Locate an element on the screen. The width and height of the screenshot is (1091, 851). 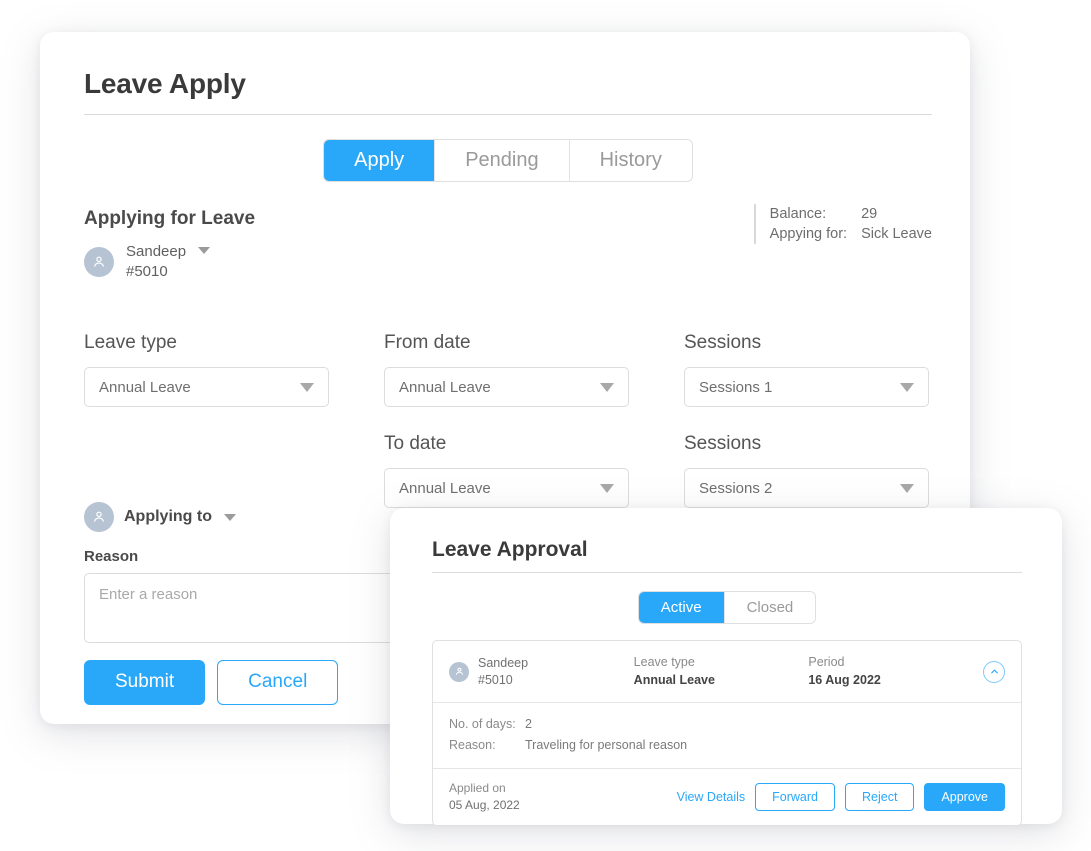
request-period-value: 16 Aug 2022 is located at coordinates (844, 679).